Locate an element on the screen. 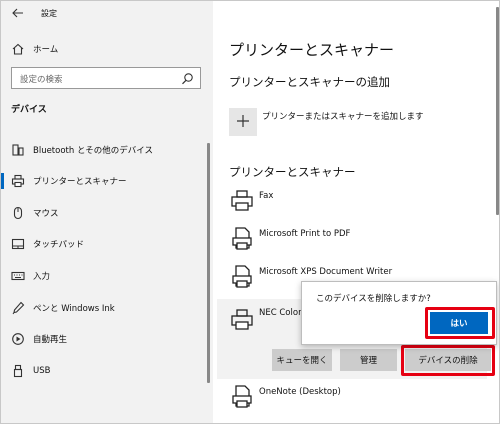 This screenshot has width=500, height=424. section-title: デバイス is located at coordinates (29, 110).